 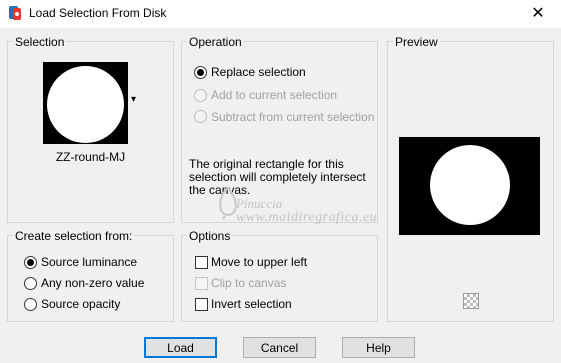 I want to click on add-to-selection-label: Add to current selection, so click(x=274, y=95).